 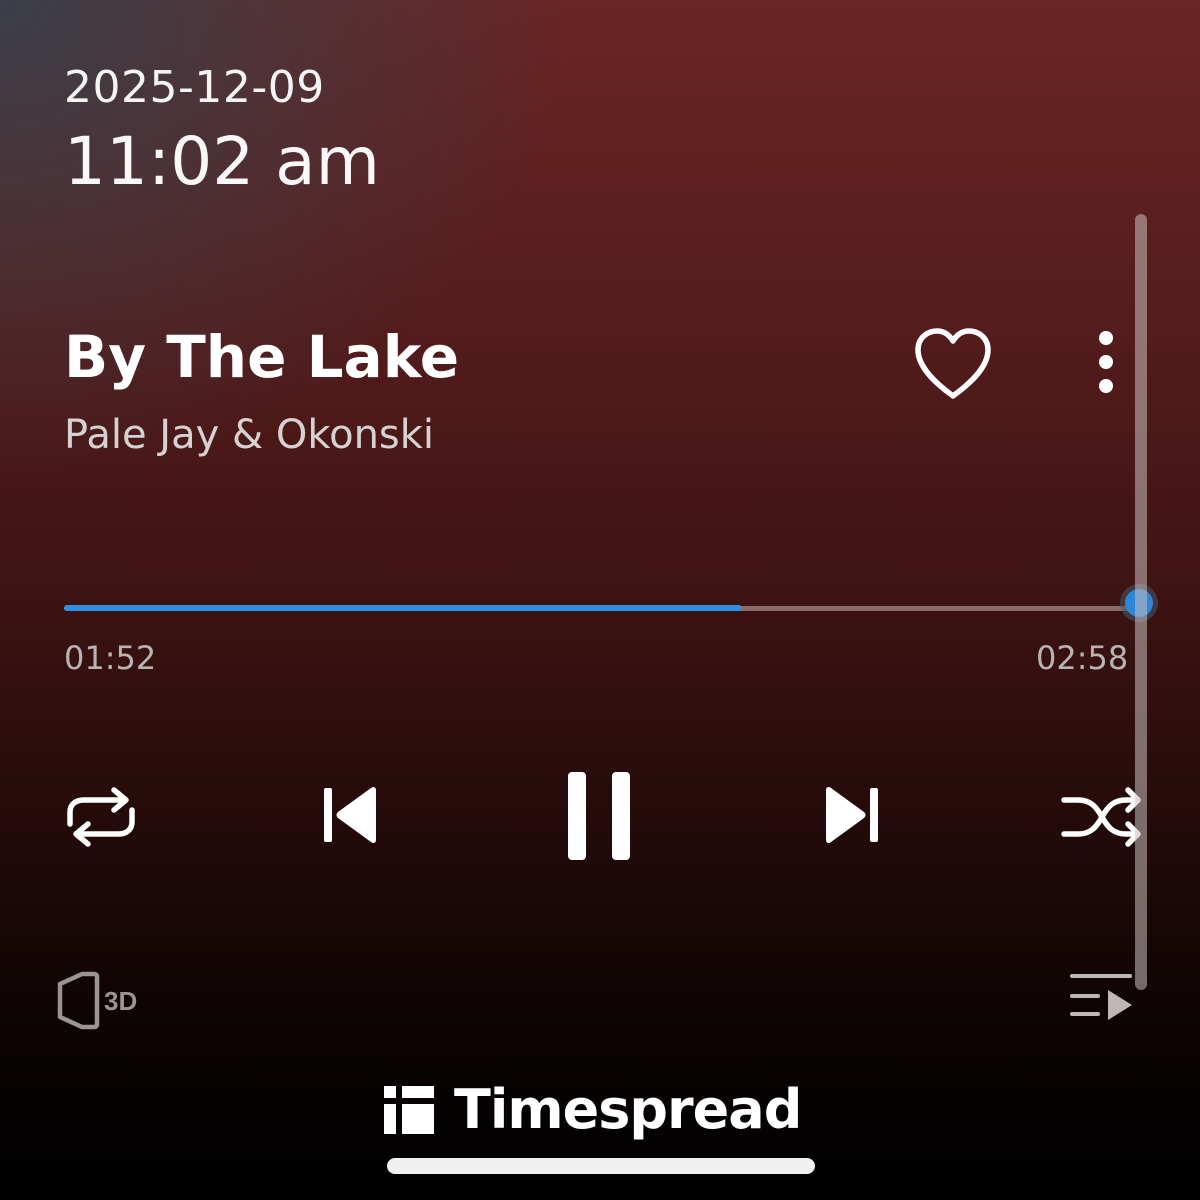 I want to click on pause-icon, so click(x=599, y=816).